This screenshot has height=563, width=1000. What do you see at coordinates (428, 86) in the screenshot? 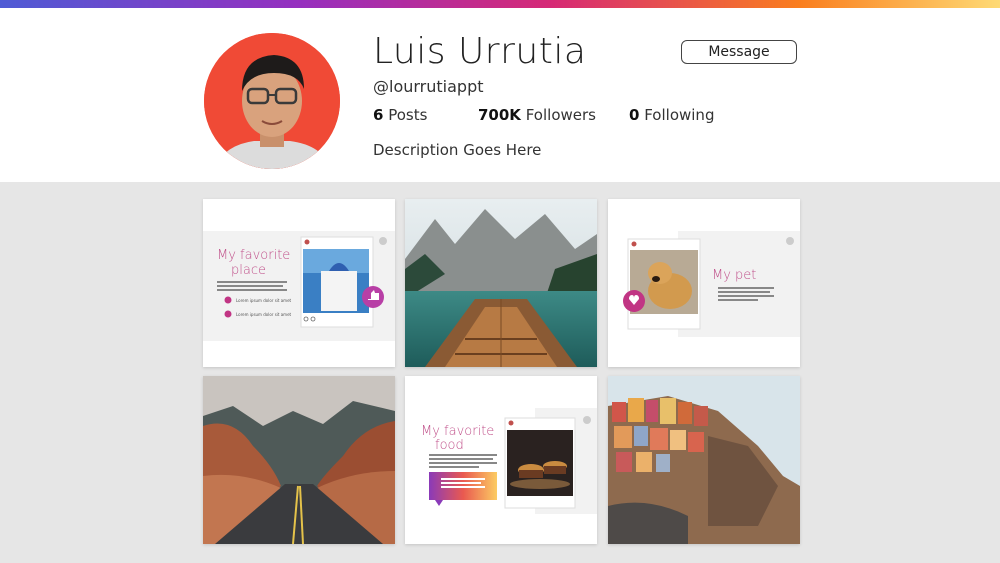
I see `profile-handle: @lourrutiappt` at bounding box center [428, 86].